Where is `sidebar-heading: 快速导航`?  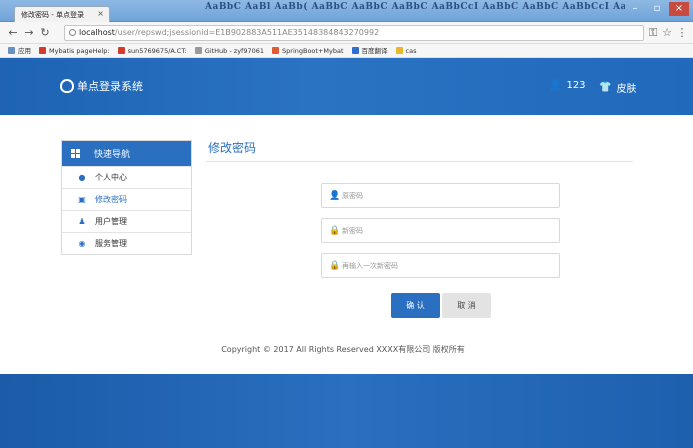
sidebar-heading: 快速导航 is located at coordinates (126, 153).